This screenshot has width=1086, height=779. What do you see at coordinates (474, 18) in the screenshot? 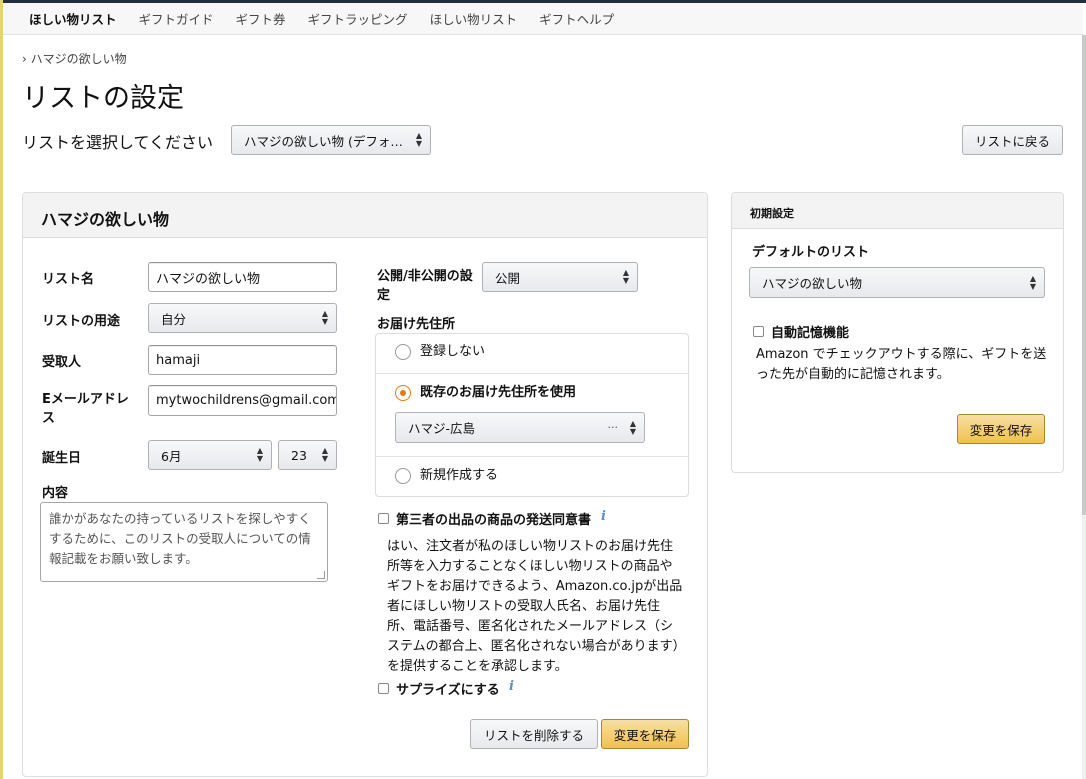
I see `nav-item-wishlist-2: ほしい物リスト` at bounding box center [474, 18].